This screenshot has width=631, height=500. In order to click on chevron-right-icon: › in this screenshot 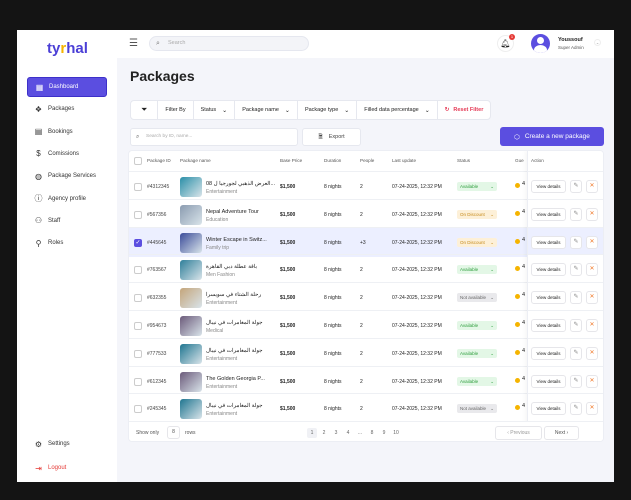, I will do `click(567, 433)`.